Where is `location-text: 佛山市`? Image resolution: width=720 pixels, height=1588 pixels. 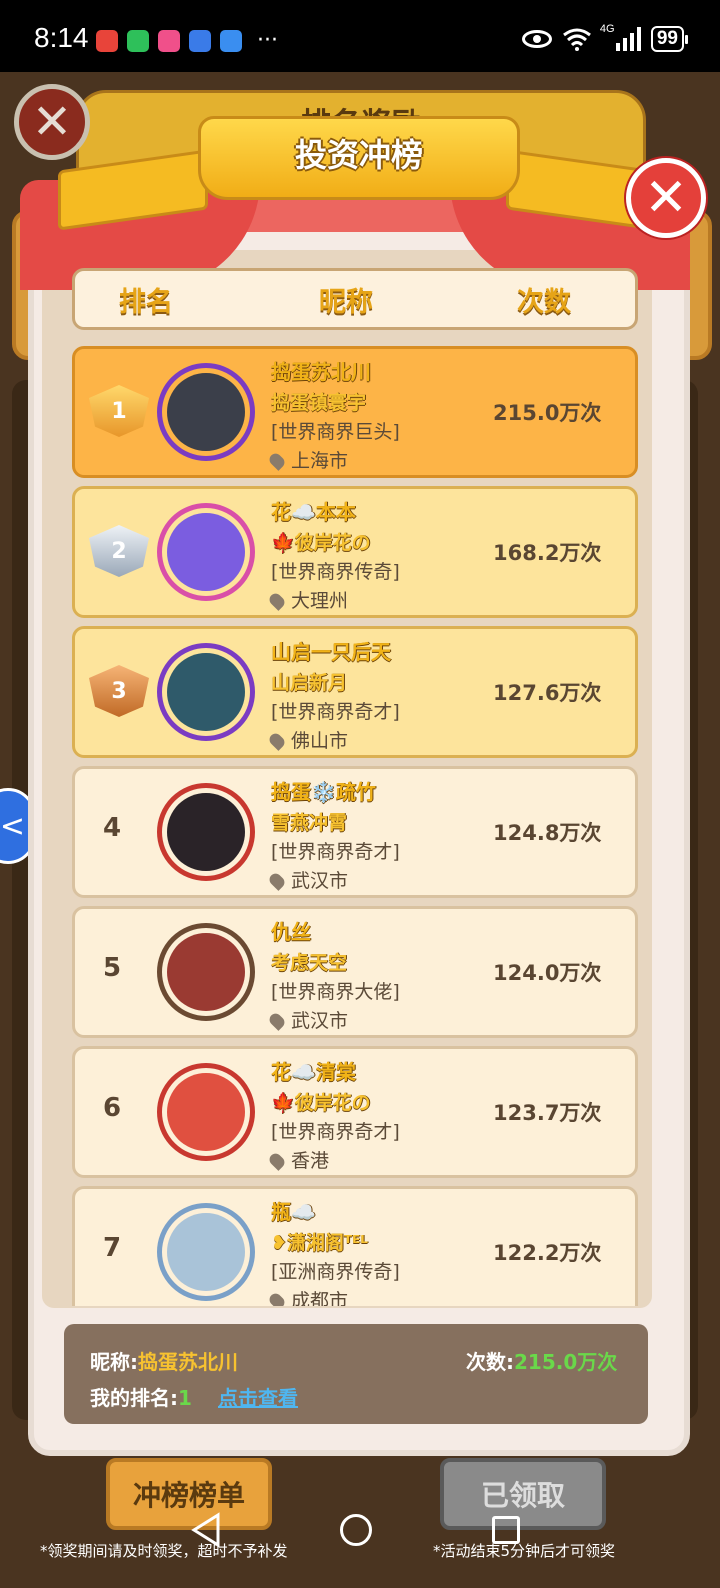 location-text: 佛山市 is located at coordinates (320, 741).